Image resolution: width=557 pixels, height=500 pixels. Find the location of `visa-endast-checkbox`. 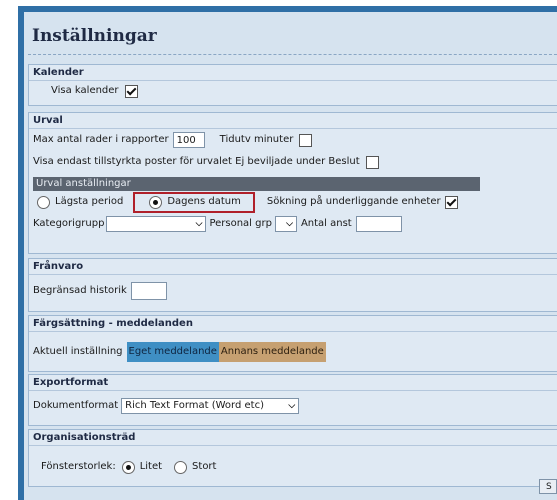

visa-endast-checkbox is located at coordinates (372, 162).